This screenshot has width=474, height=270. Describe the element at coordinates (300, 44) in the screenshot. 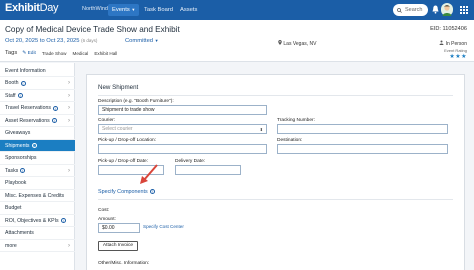

I see `location-text: Las Vegas, NV` at that location.